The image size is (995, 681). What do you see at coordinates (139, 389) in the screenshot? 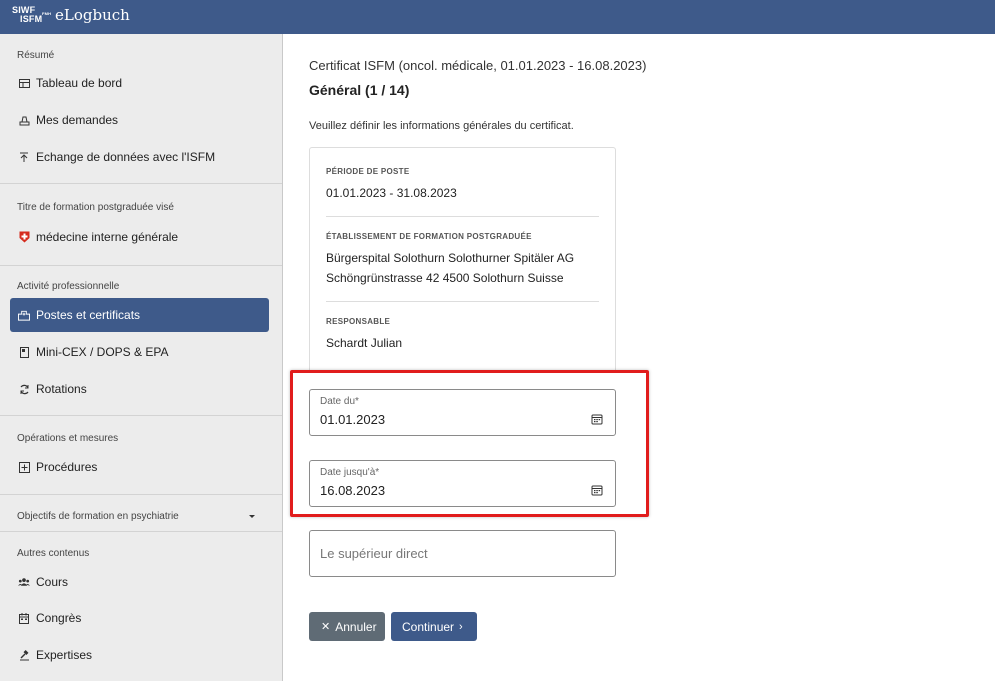
I see `sidebar-item-rotations: Rotations` at bounding box center [139, 389].